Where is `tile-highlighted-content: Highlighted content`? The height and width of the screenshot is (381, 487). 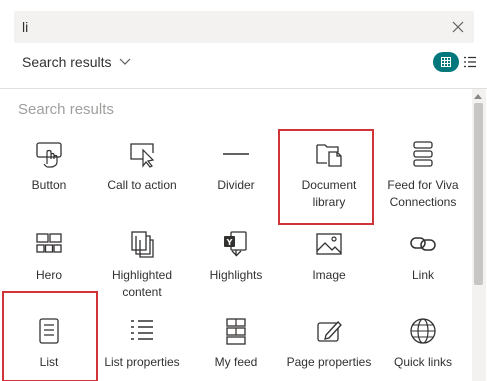
tile-highlighted-content: Highlighted content is located at coordinates (142, 265).